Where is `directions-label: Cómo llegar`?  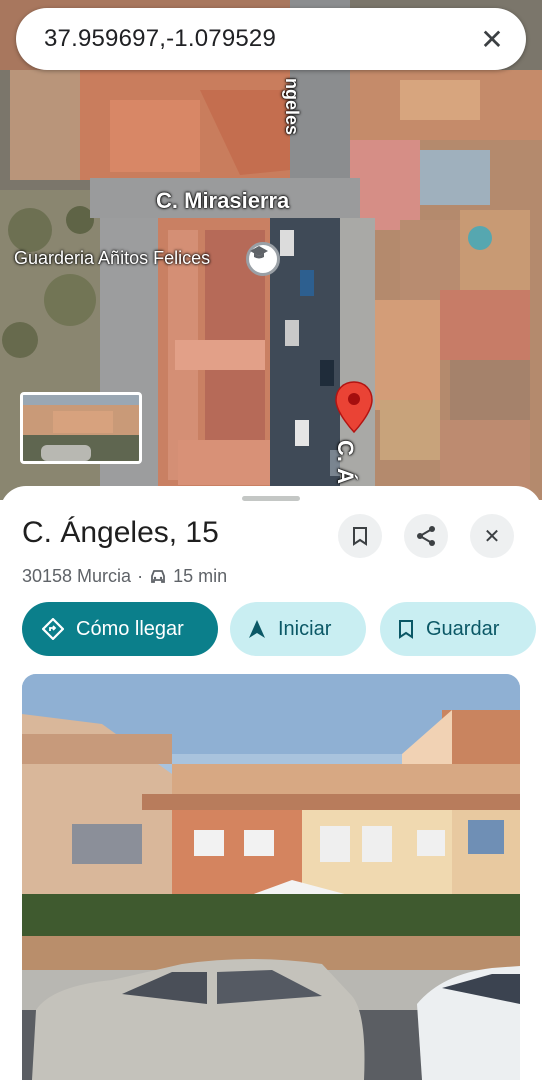 directions-label: Cómo llegar is located at coordinates (130, 628).